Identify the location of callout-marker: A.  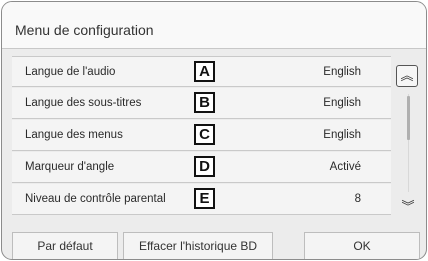
(204, 71).